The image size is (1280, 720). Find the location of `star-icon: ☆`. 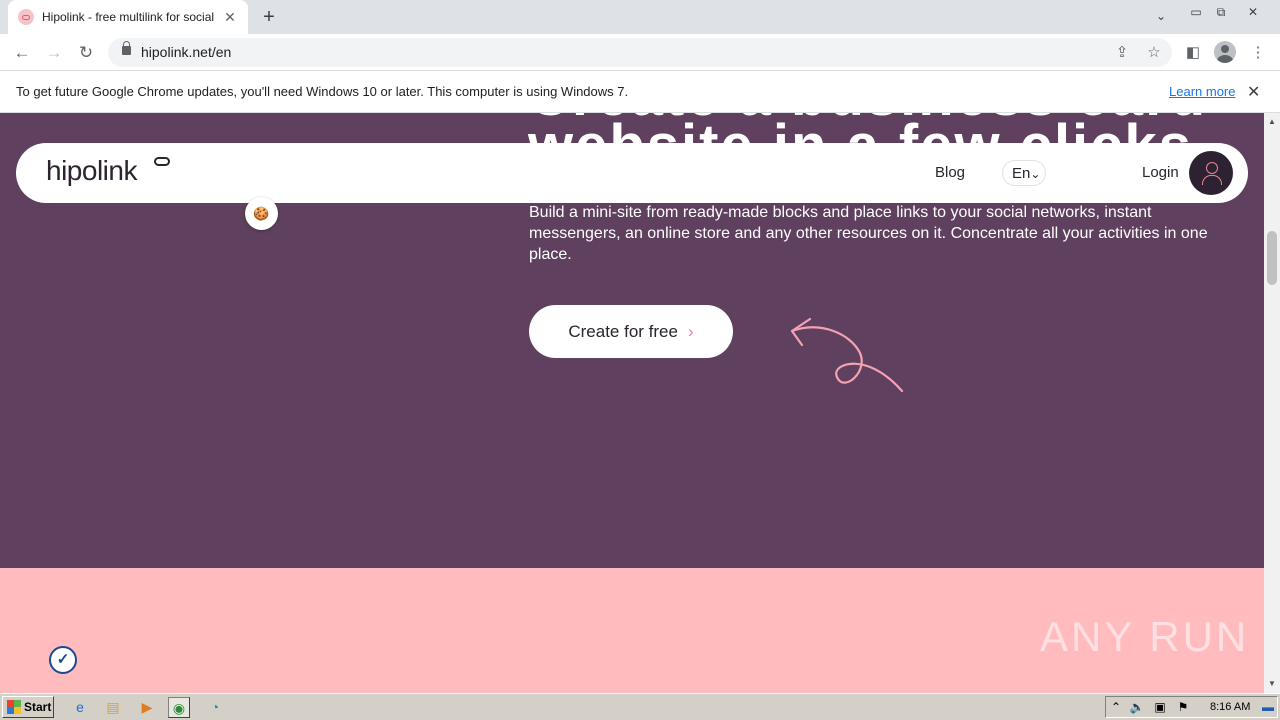

star-icon: ☆ is located at coordinates (1154, 52).